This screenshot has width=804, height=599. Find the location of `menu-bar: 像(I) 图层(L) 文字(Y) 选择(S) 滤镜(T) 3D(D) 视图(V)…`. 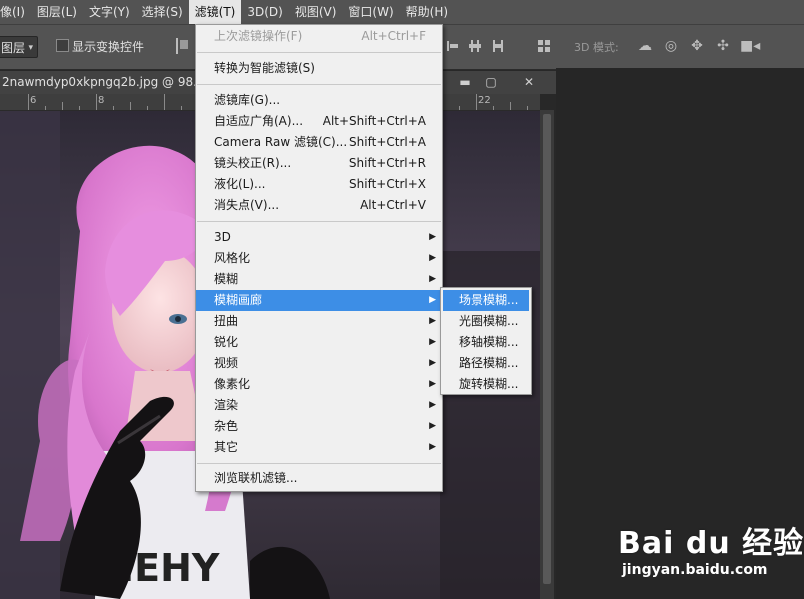

menu-bar: 像(I) 图层(L) 文字(Y) 选择(S) 滤镜(T) 3D(D) 视图(V)… is located at coordinates (402, 12).